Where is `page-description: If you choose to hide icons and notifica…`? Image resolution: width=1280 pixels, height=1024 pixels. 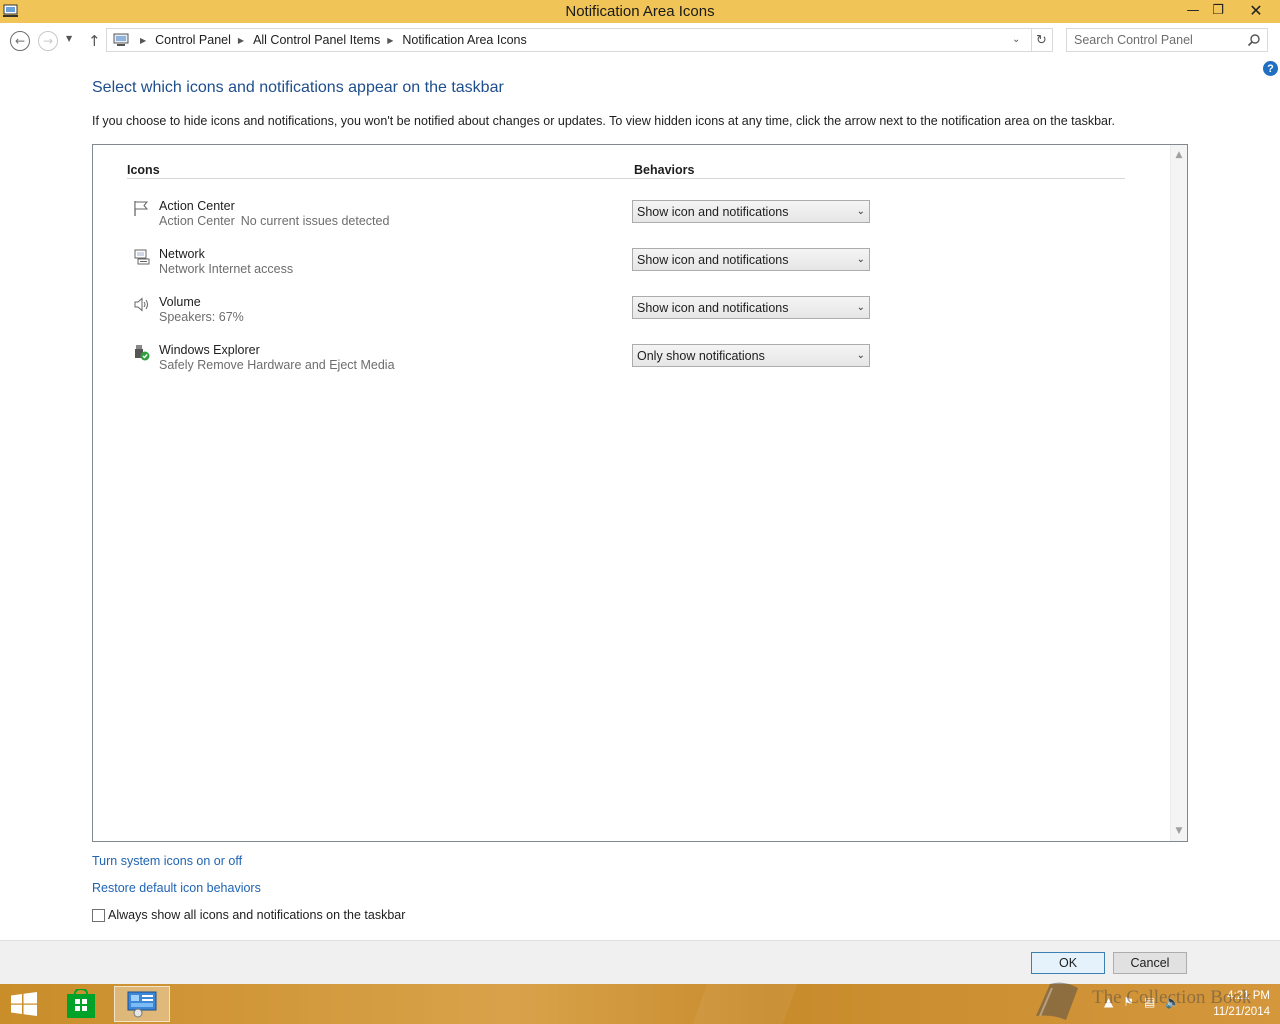 page-description: If you choose to hide icons and notifica… is located at coordinates (603, 121).